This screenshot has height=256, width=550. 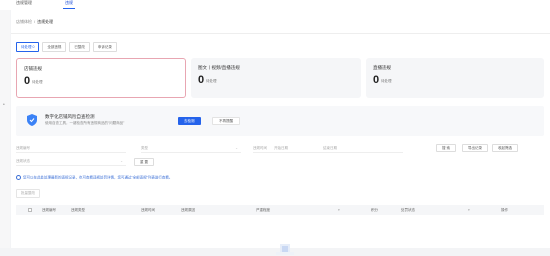 I want to click on tab-appeal-records: 申诉记录, so click(x=104, y=47).